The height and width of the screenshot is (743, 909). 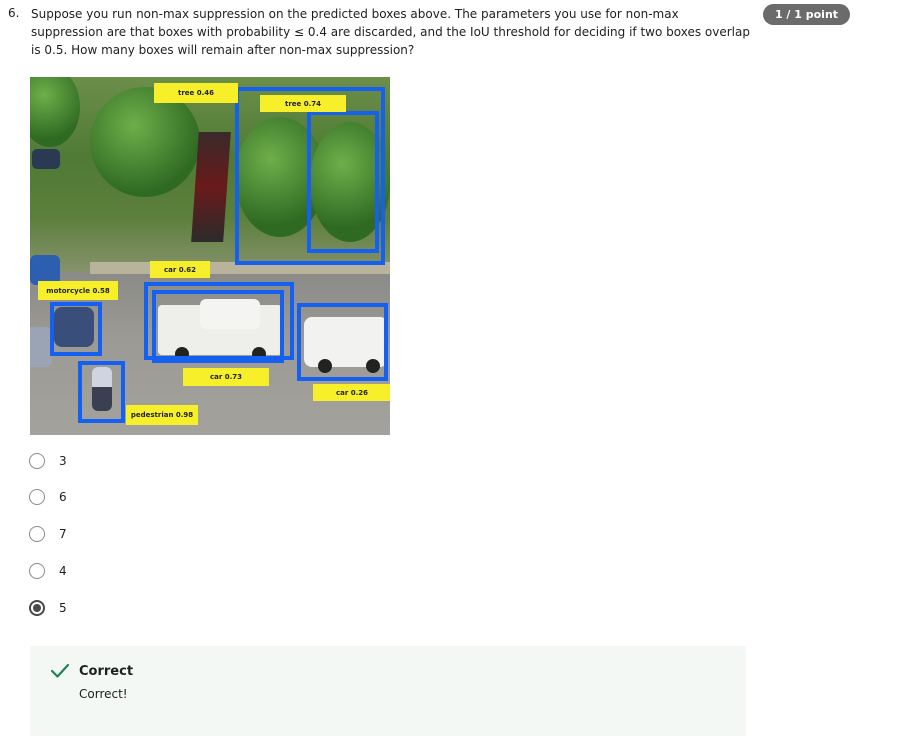 I want to click on car-left-edge, so click(x=41, y=347).